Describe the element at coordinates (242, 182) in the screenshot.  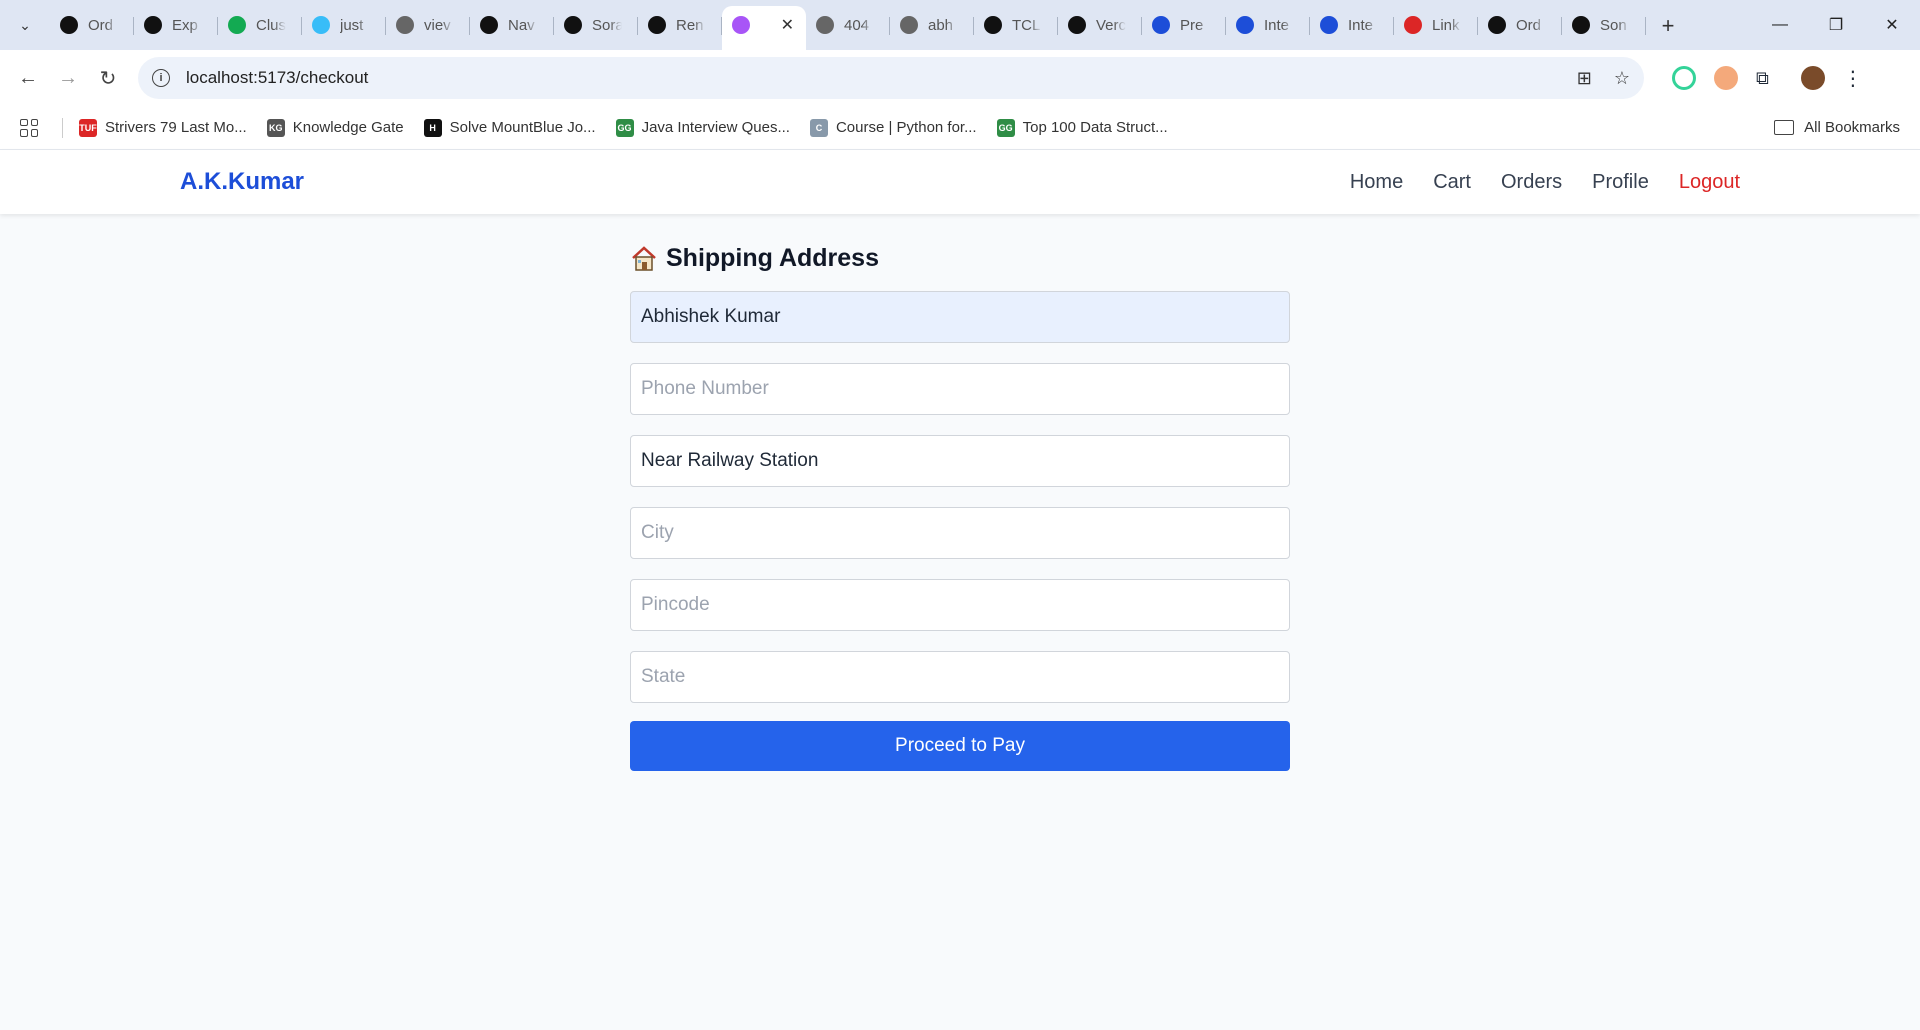
I see `brand-logo-link: A.K.Kumar` at that location.